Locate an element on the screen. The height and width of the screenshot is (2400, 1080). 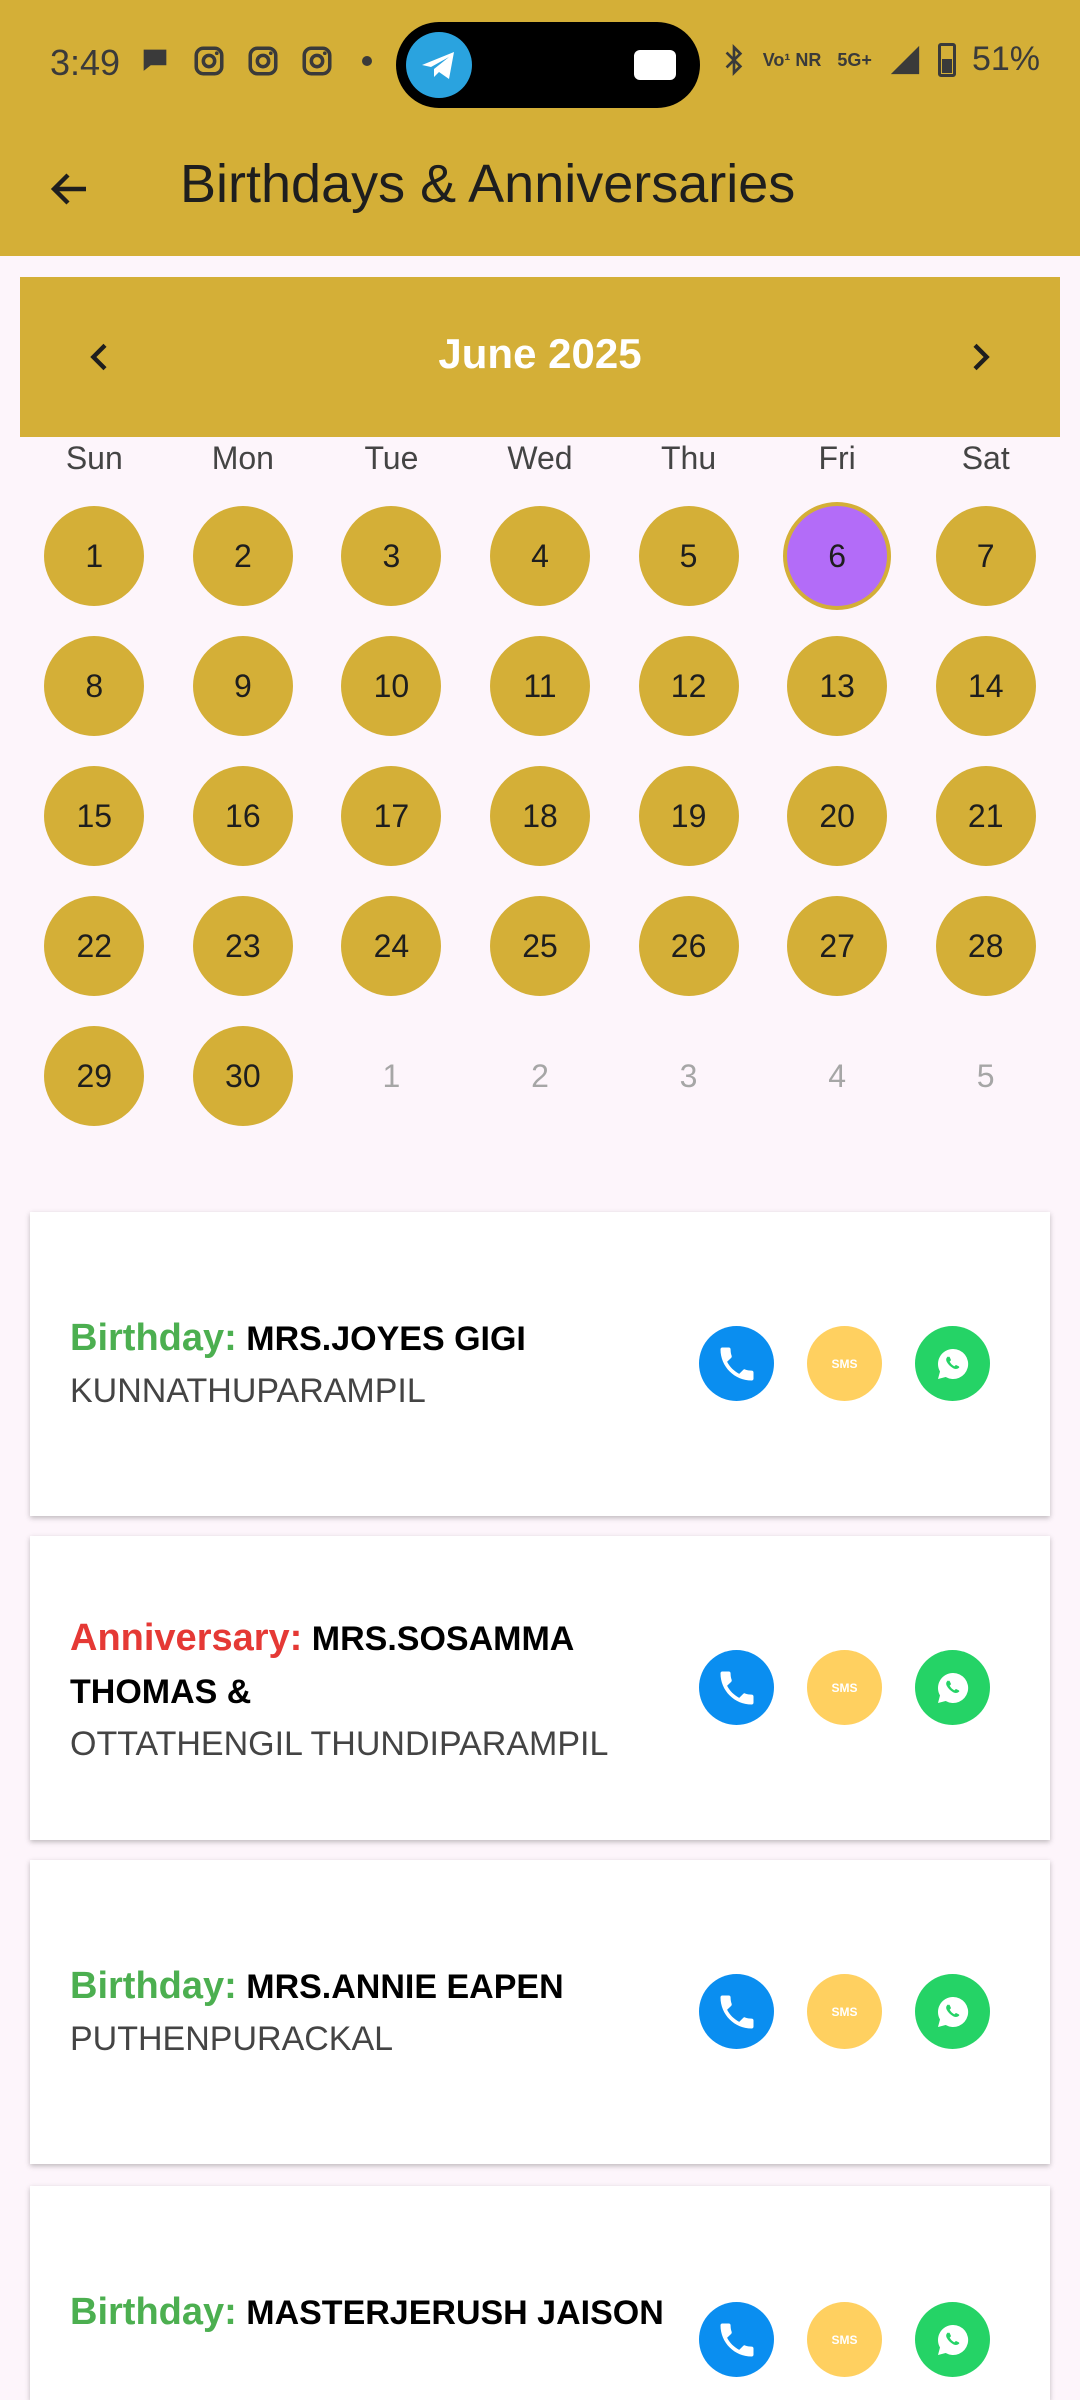
weekday-label: Fri is located at coordinates (837, 458).